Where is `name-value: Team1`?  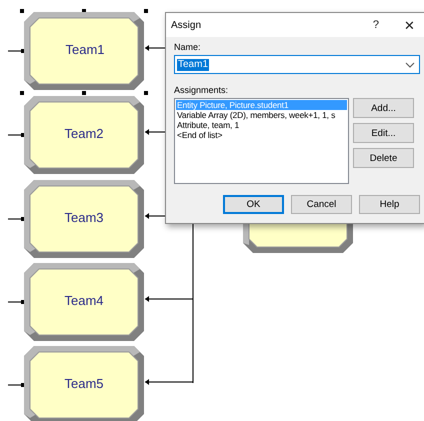
name-value: Team1 is located at coordinates (193, 64).